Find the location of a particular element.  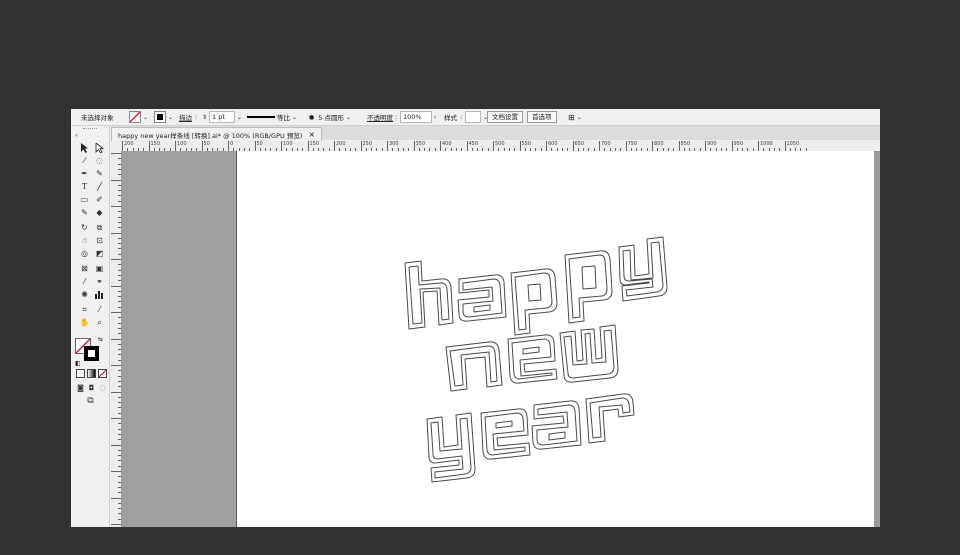

mesh-icon: ⊠ is located at coordinates (84, 268).